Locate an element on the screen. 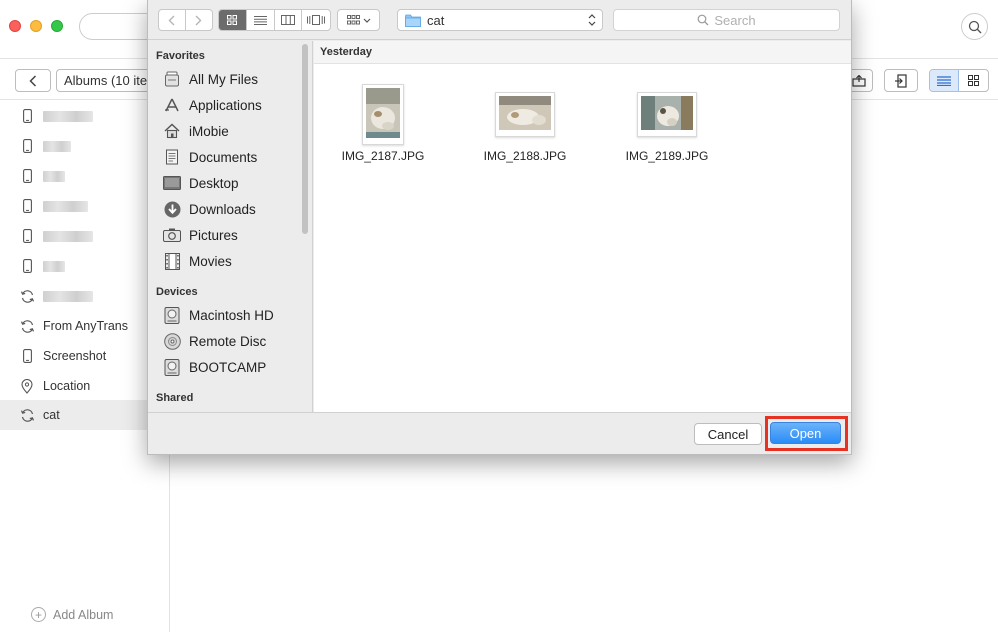 This screenshot has height=632, width=998. export-icon is located at coordinates (859, 80).